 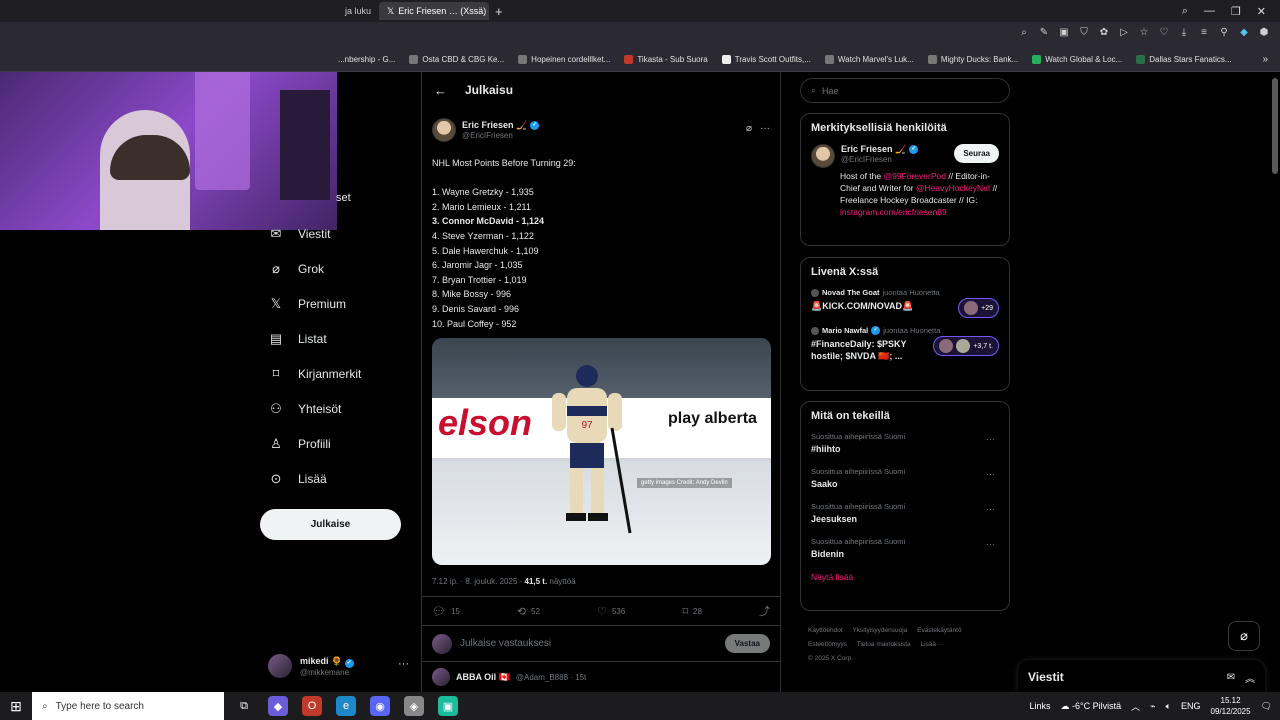 What do you see at coordinates (340, 303) in the screenshot?
I see `nav-item-premium: 𝕏 Premium` at bounding box center [340, 303].